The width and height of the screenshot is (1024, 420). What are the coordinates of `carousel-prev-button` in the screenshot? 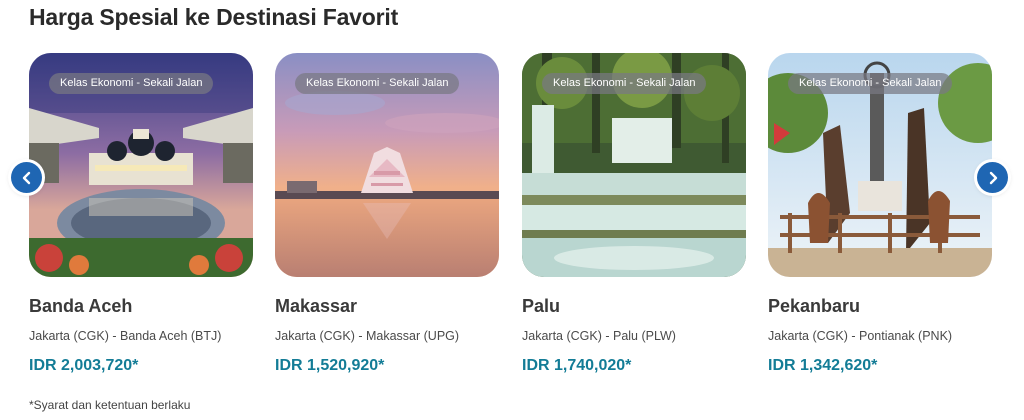 It's located at (26, 177).